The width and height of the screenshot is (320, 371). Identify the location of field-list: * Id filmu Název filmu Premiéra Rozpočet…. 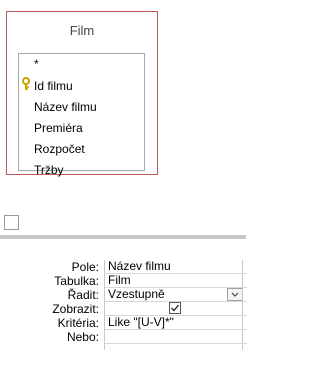
(81, 115).